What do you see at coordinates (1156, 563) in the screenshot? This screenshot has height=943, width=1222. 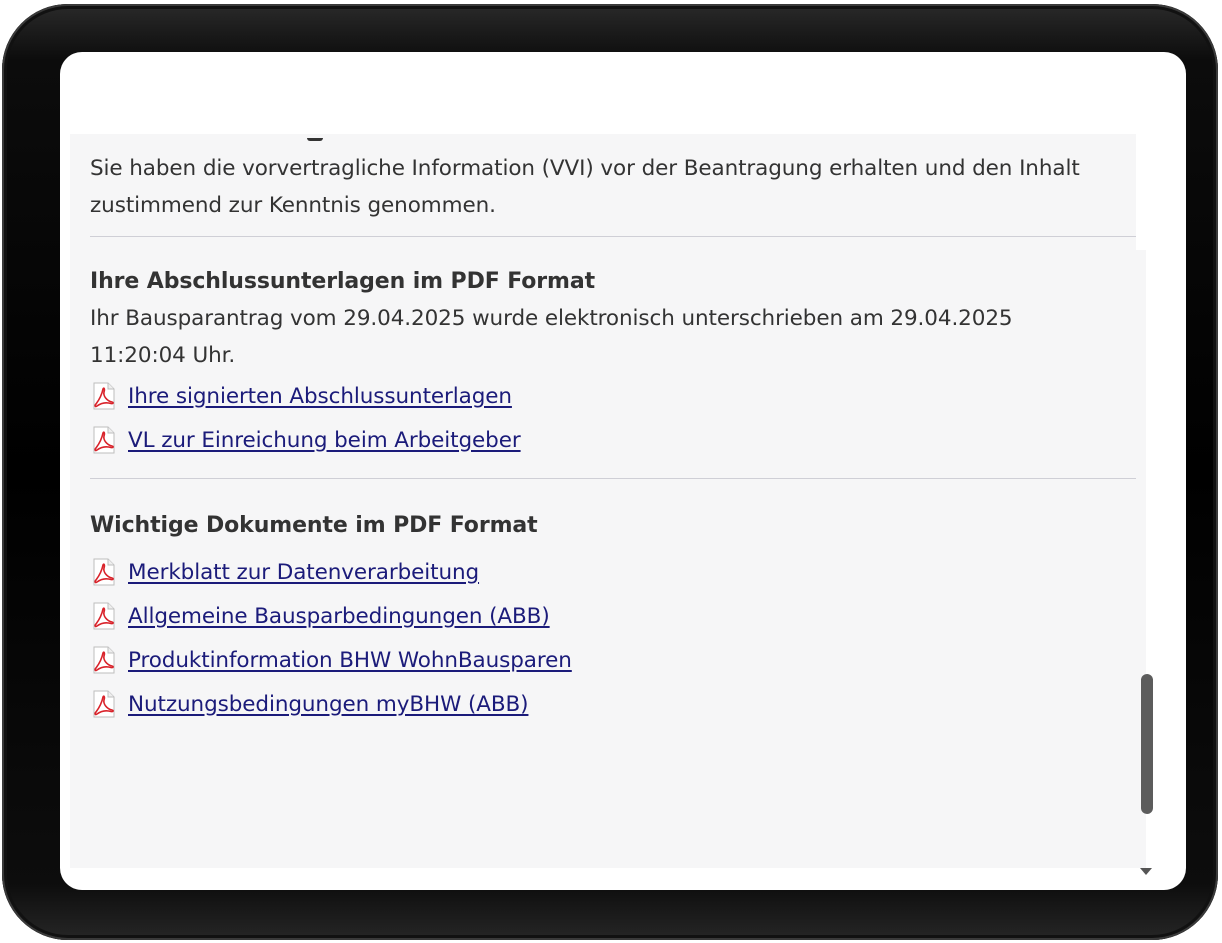 I see `vertical-scrollbar` at bounding box center [1156, 563].